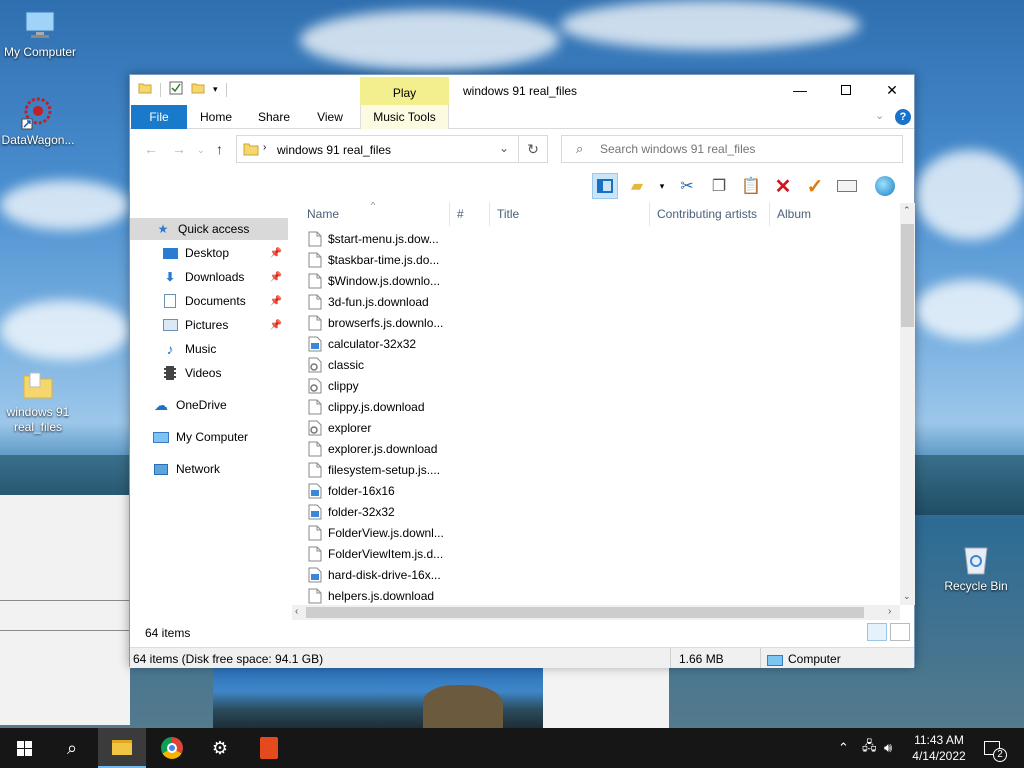 The width and height of the screenshot is (1024, 768). Describe the element at coordinates (201, 150) in the screenshot. I see `recent-locations-icon: ⌄` at that location.